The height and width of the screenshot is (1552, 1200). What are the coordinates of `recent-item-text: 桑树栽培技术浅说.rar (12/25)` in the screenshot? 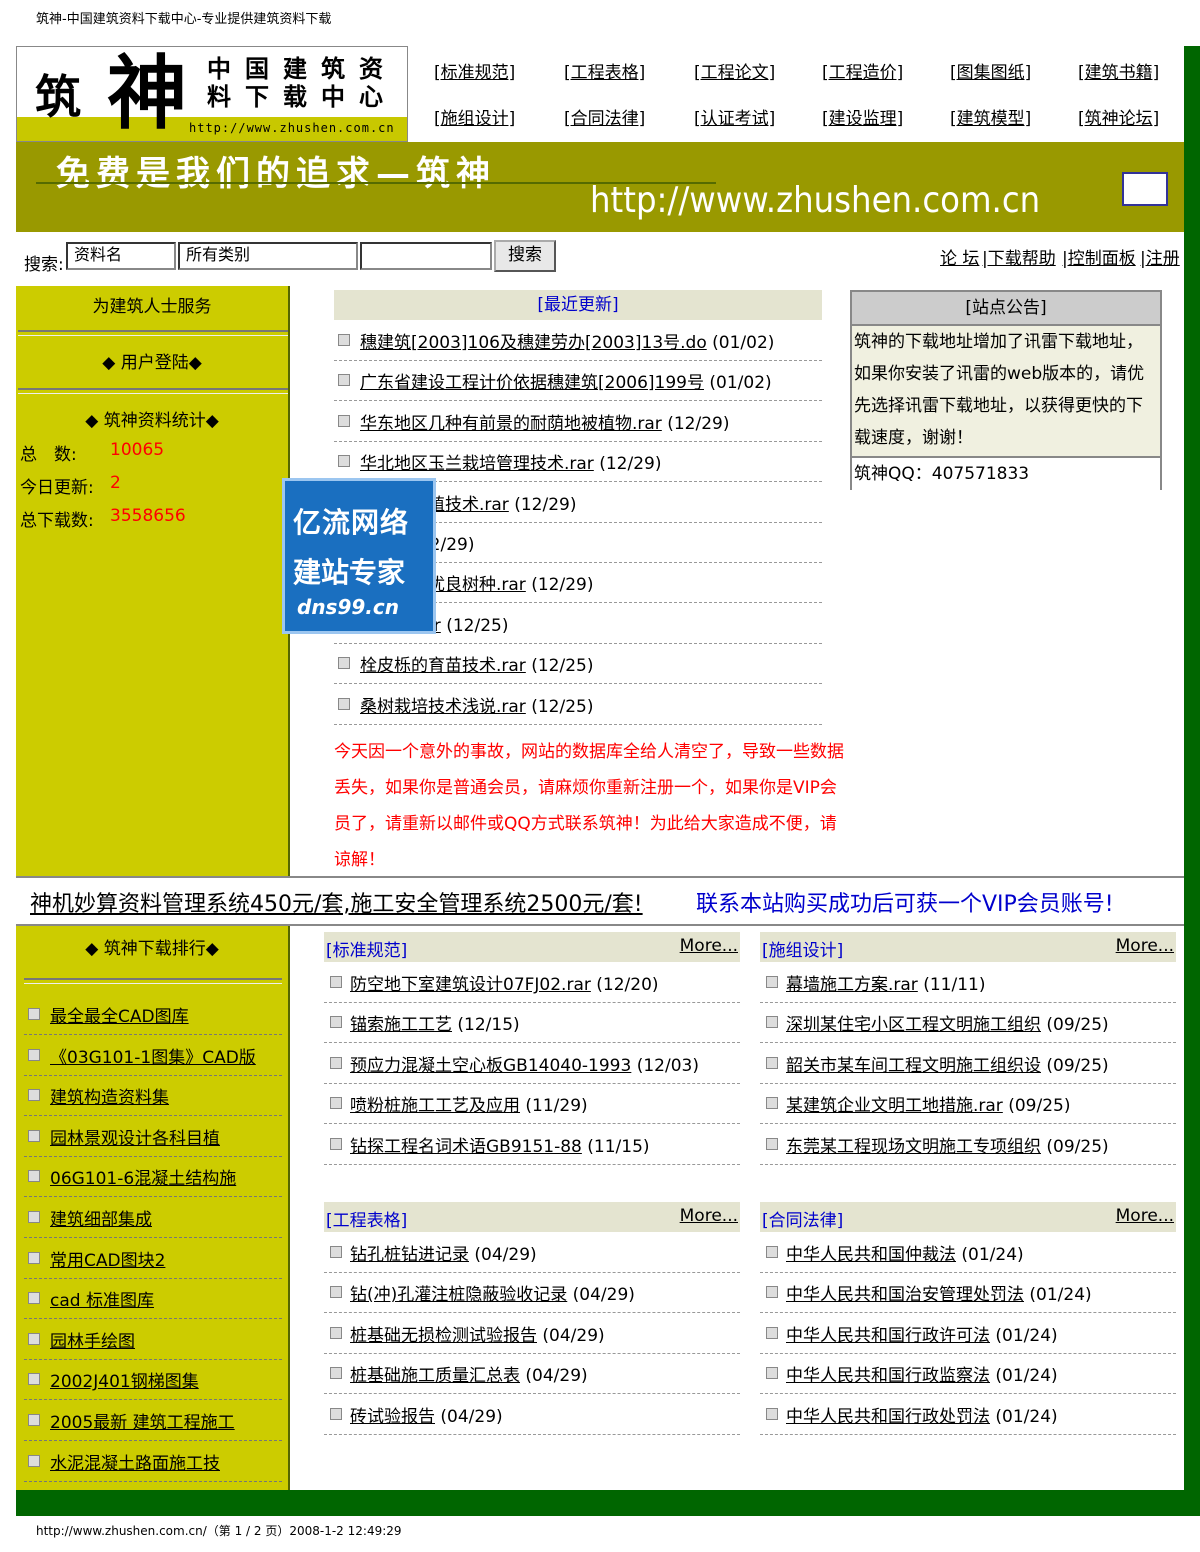 It's located at (476, 704).